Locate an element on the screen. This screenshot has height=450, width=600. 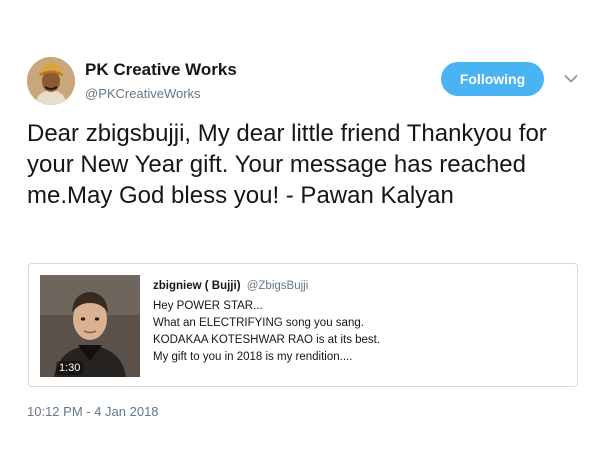
boy-portrait-image is located at coordinates (90, 326).